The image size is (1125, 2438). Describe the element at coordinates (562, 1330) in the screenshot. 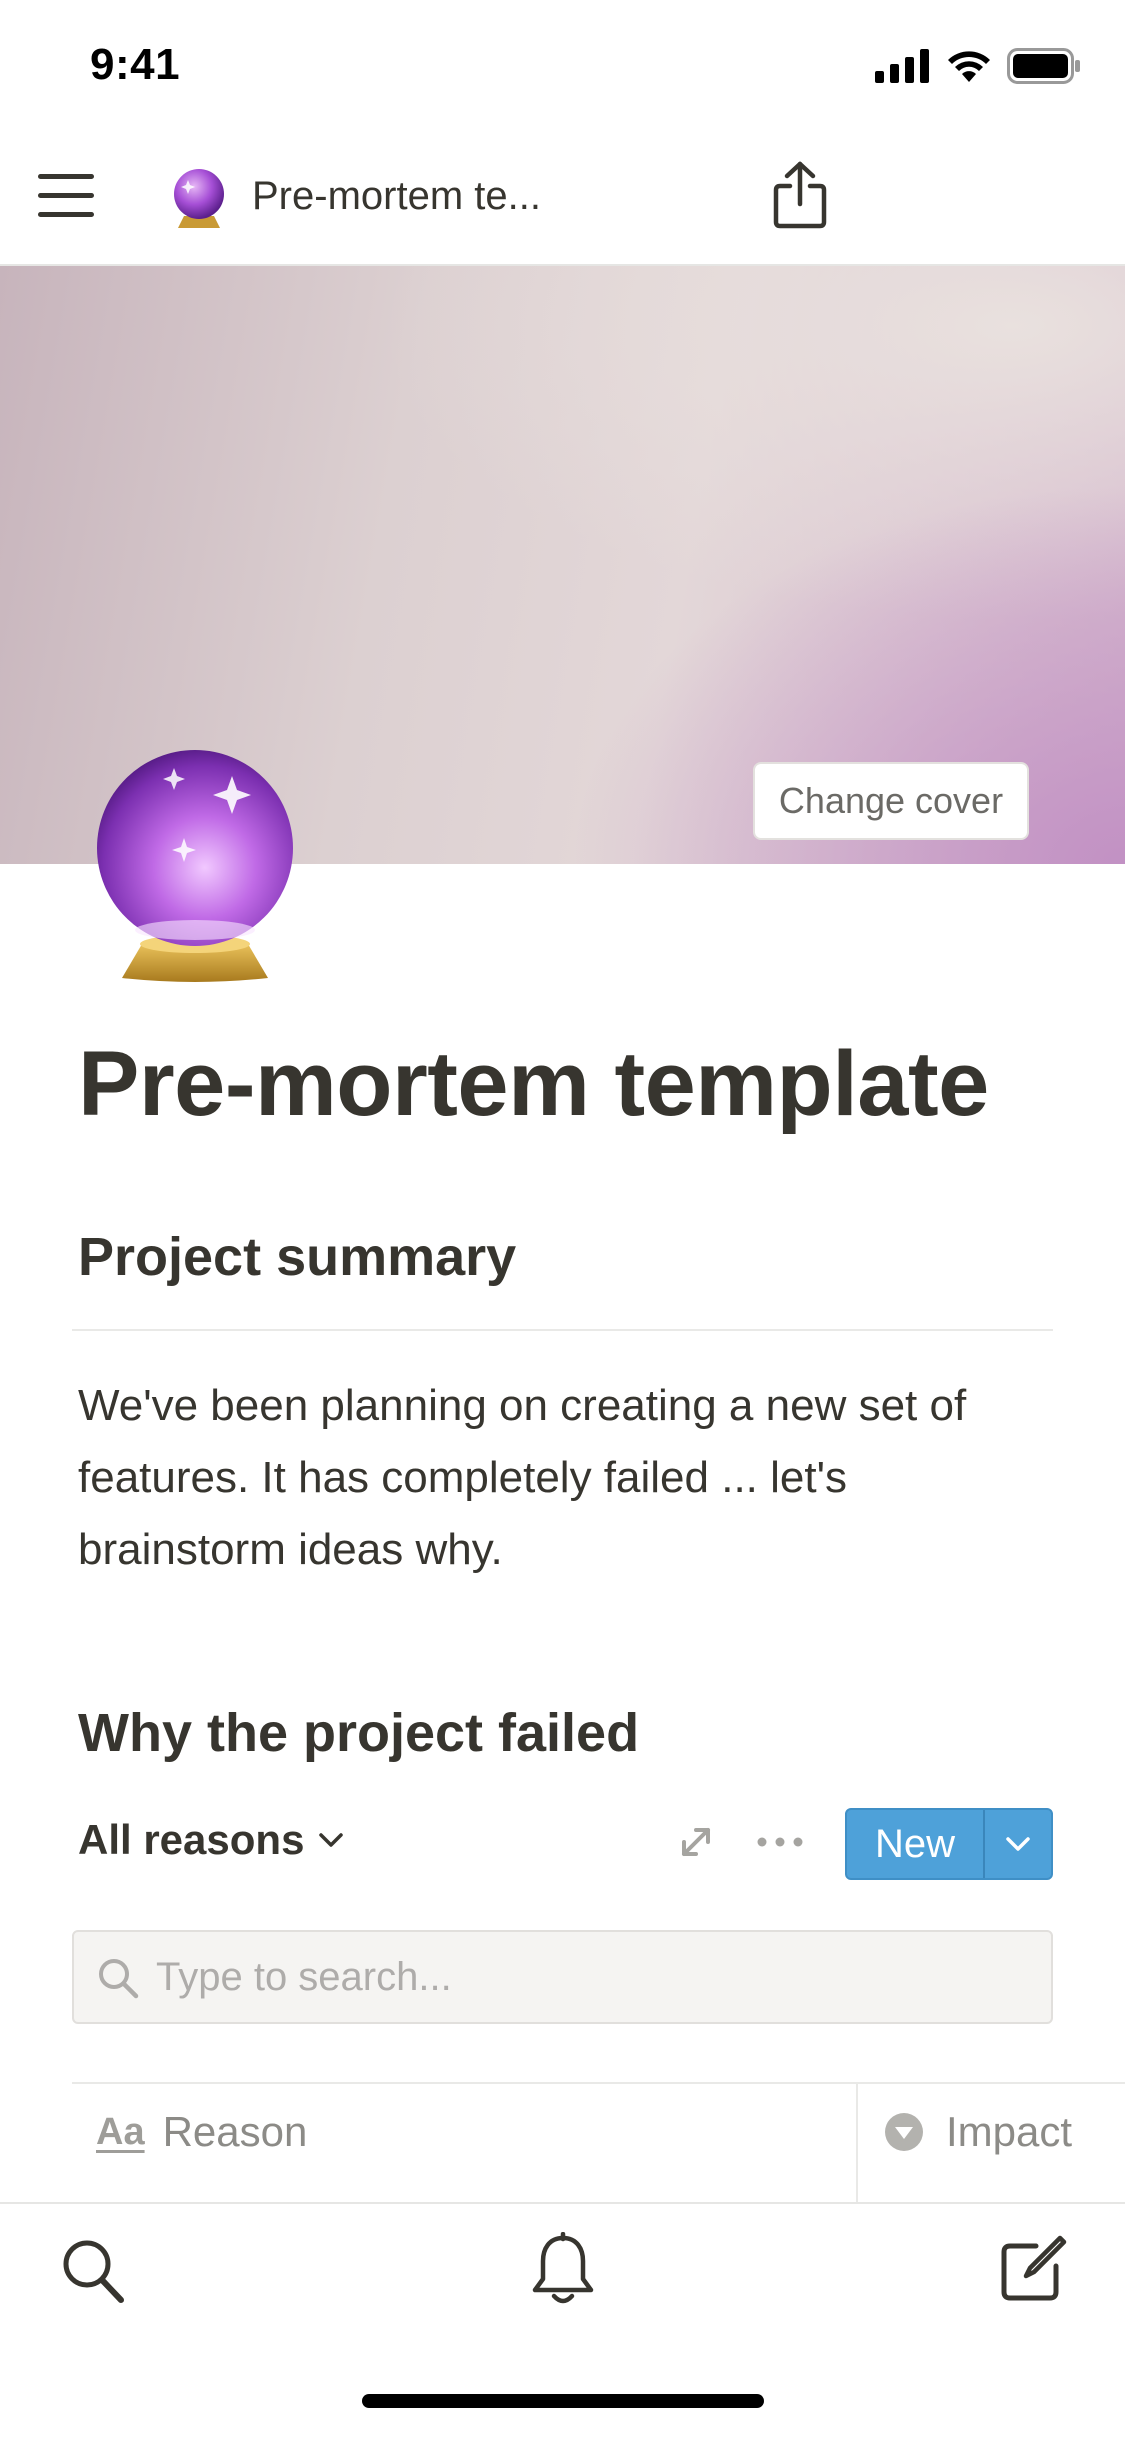

I see `heading-divider` at that location.